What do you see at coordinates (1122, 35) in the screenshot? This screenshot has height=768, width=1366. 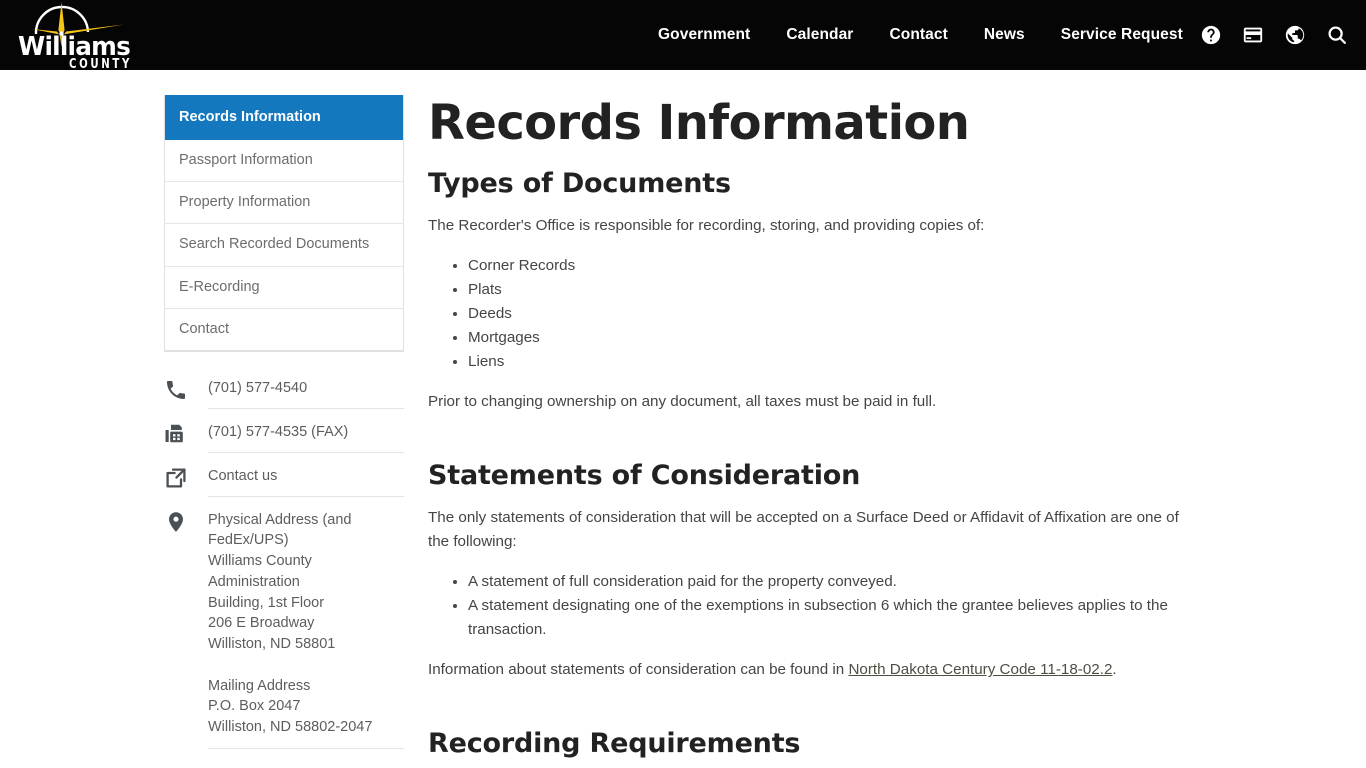 I see `nav-item-service-request: Service Request` at bounding box center [1122, 35].